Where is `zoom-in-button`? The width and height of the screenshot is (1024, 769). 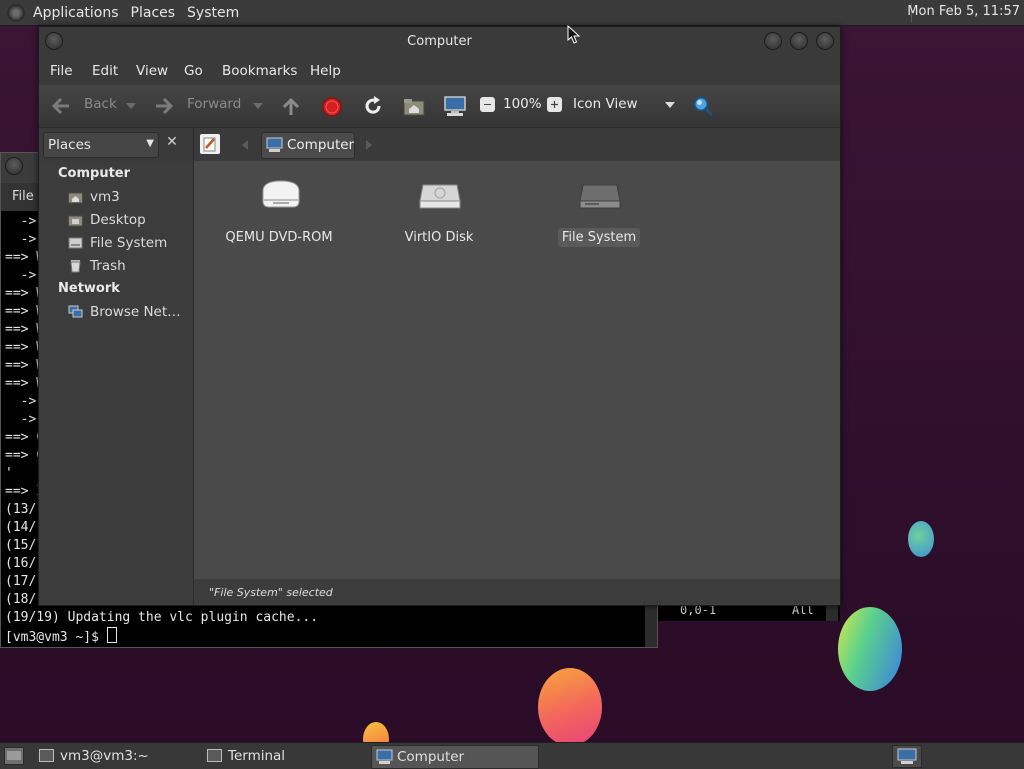 zoom-in-button is located at coordinates (554, 104).